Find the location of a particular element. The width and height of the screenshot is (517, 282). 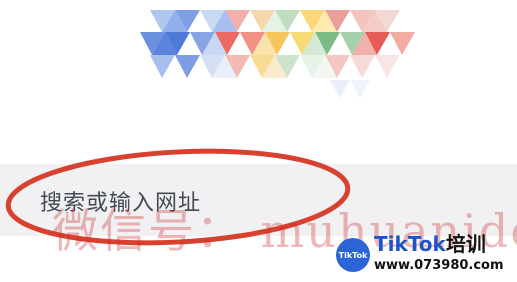

brand-name-en: TikTok is located at coordinates (410, 244).